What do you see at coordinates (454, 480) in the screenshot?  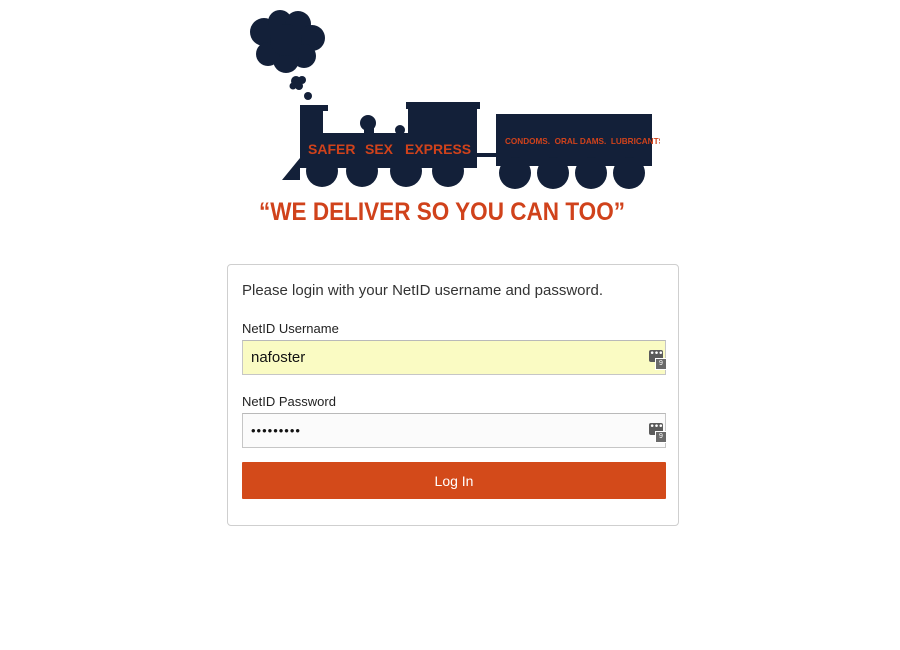 I see `login-button: Log In` at bounding box center [454, 480].